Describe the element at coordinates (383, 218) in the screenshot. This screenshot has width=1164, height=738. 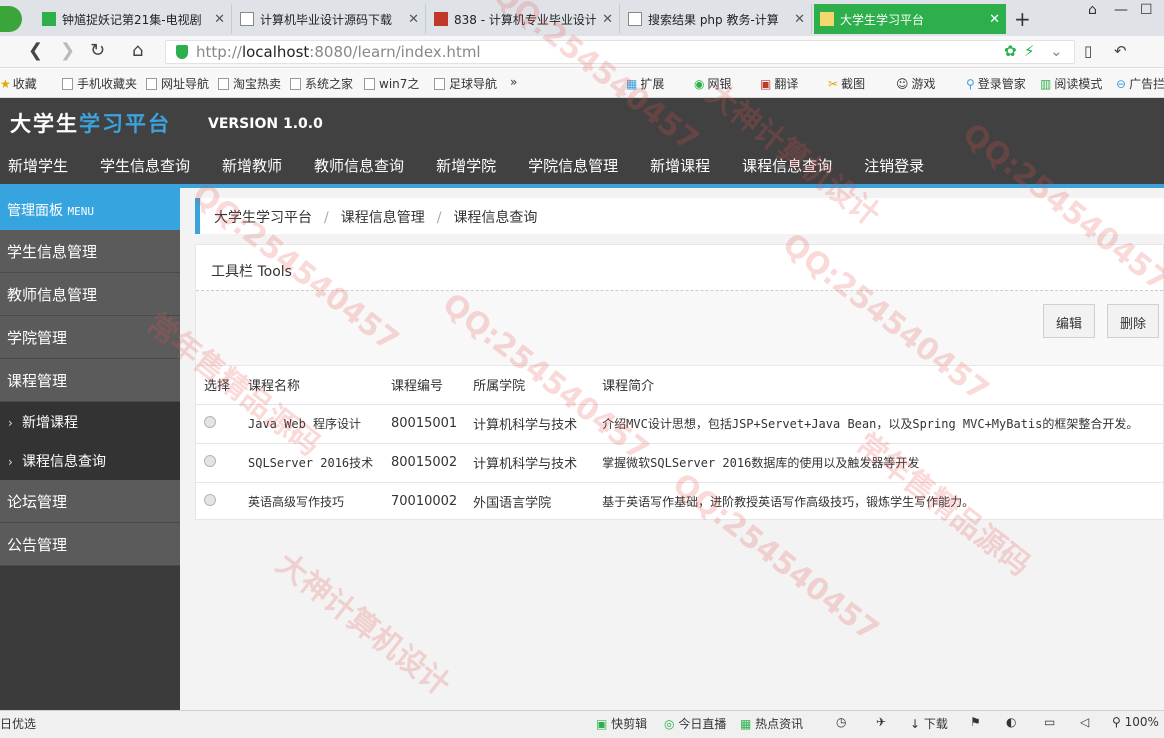
I see `breadcrumb-section: 课程信息管理` at that location.